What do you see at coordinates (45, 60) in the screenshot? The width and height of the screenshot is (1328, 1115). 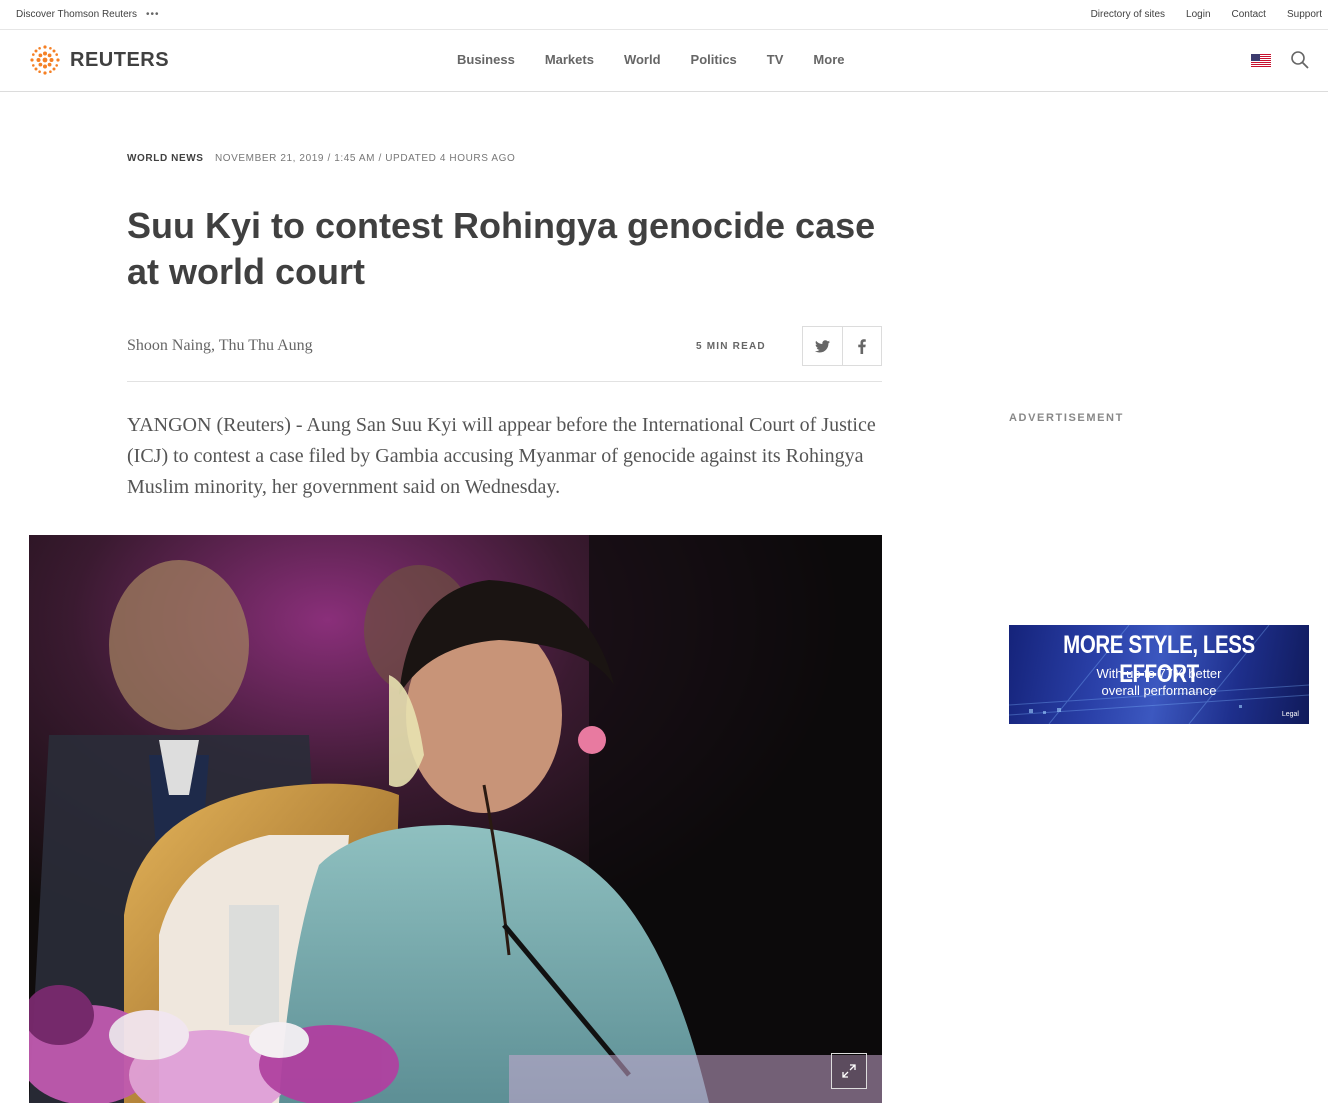 I see `reuters-logo-icon` at bounding box center [45, 60].